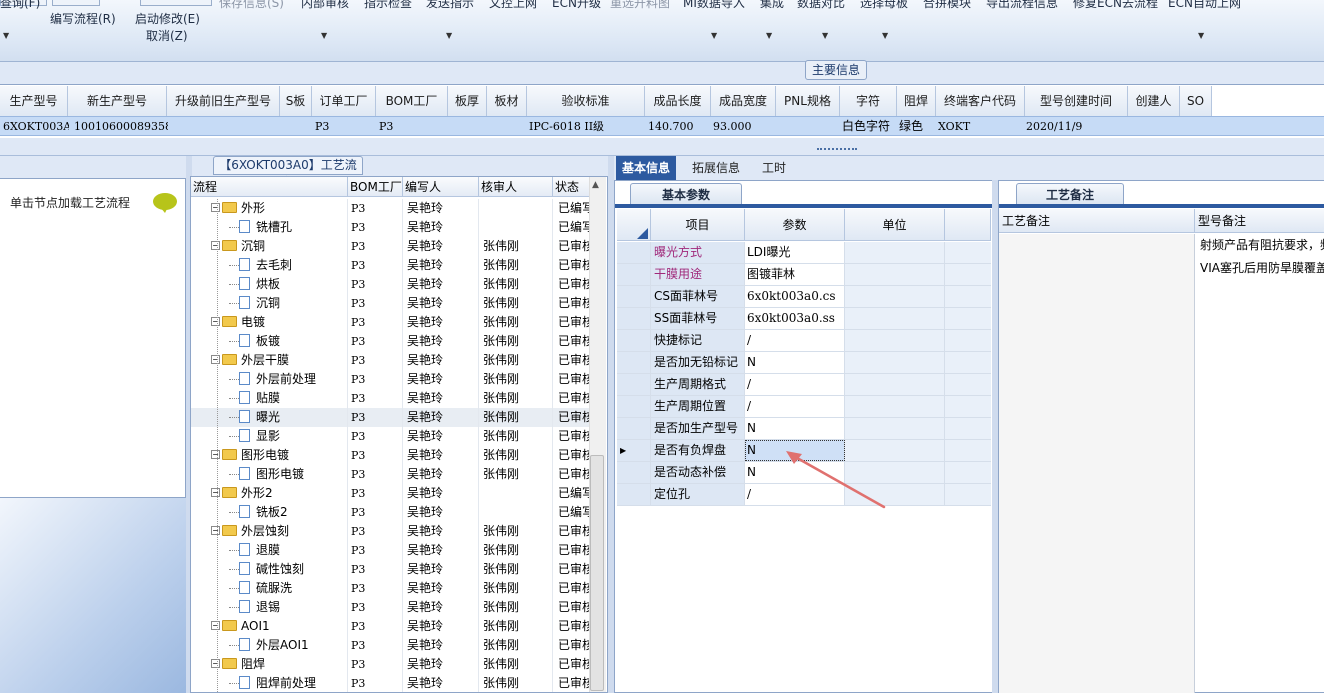  I want to click on tree-node-row: − AOI1 P3吴艳玲张伟刚已审核, so click(391, 626).